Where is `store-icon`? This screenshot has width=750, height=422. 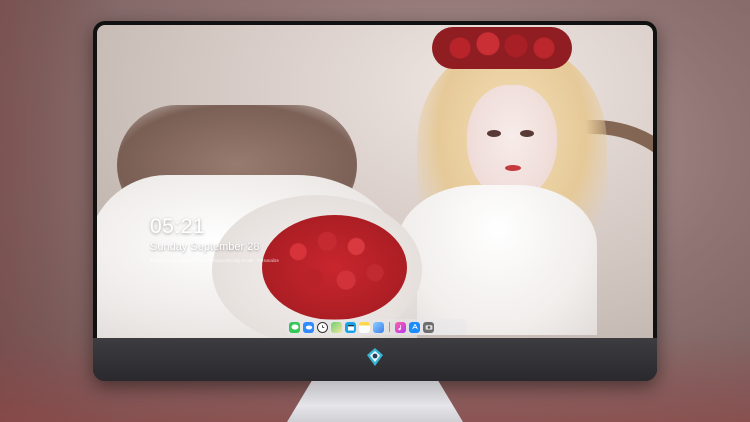 store-icon is located at coordinates (378, 327).